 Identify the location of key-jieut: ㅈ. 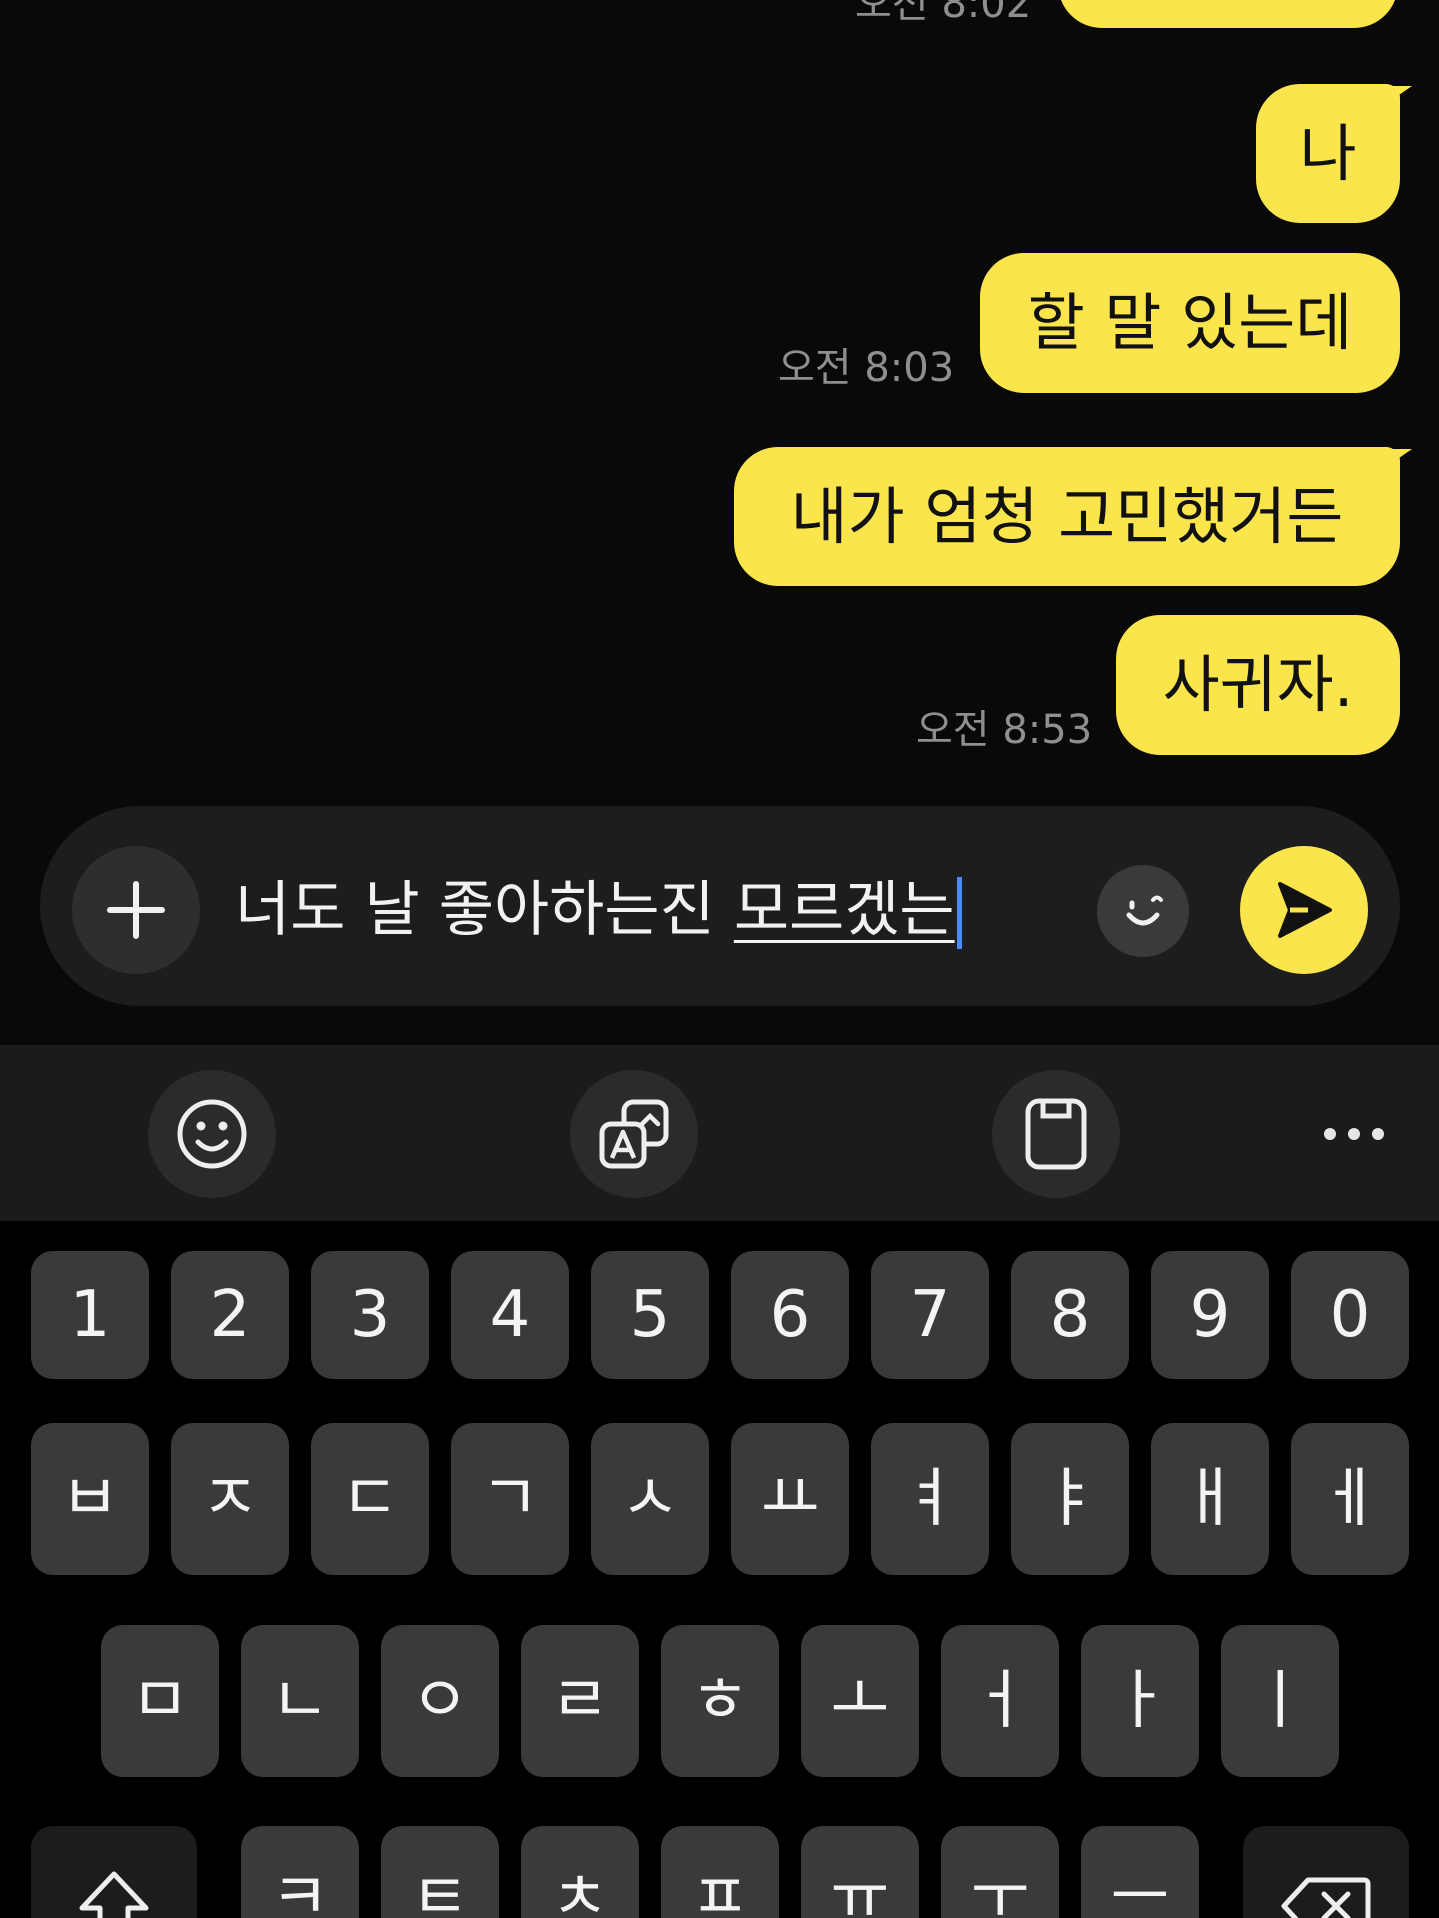
(230, 1499).